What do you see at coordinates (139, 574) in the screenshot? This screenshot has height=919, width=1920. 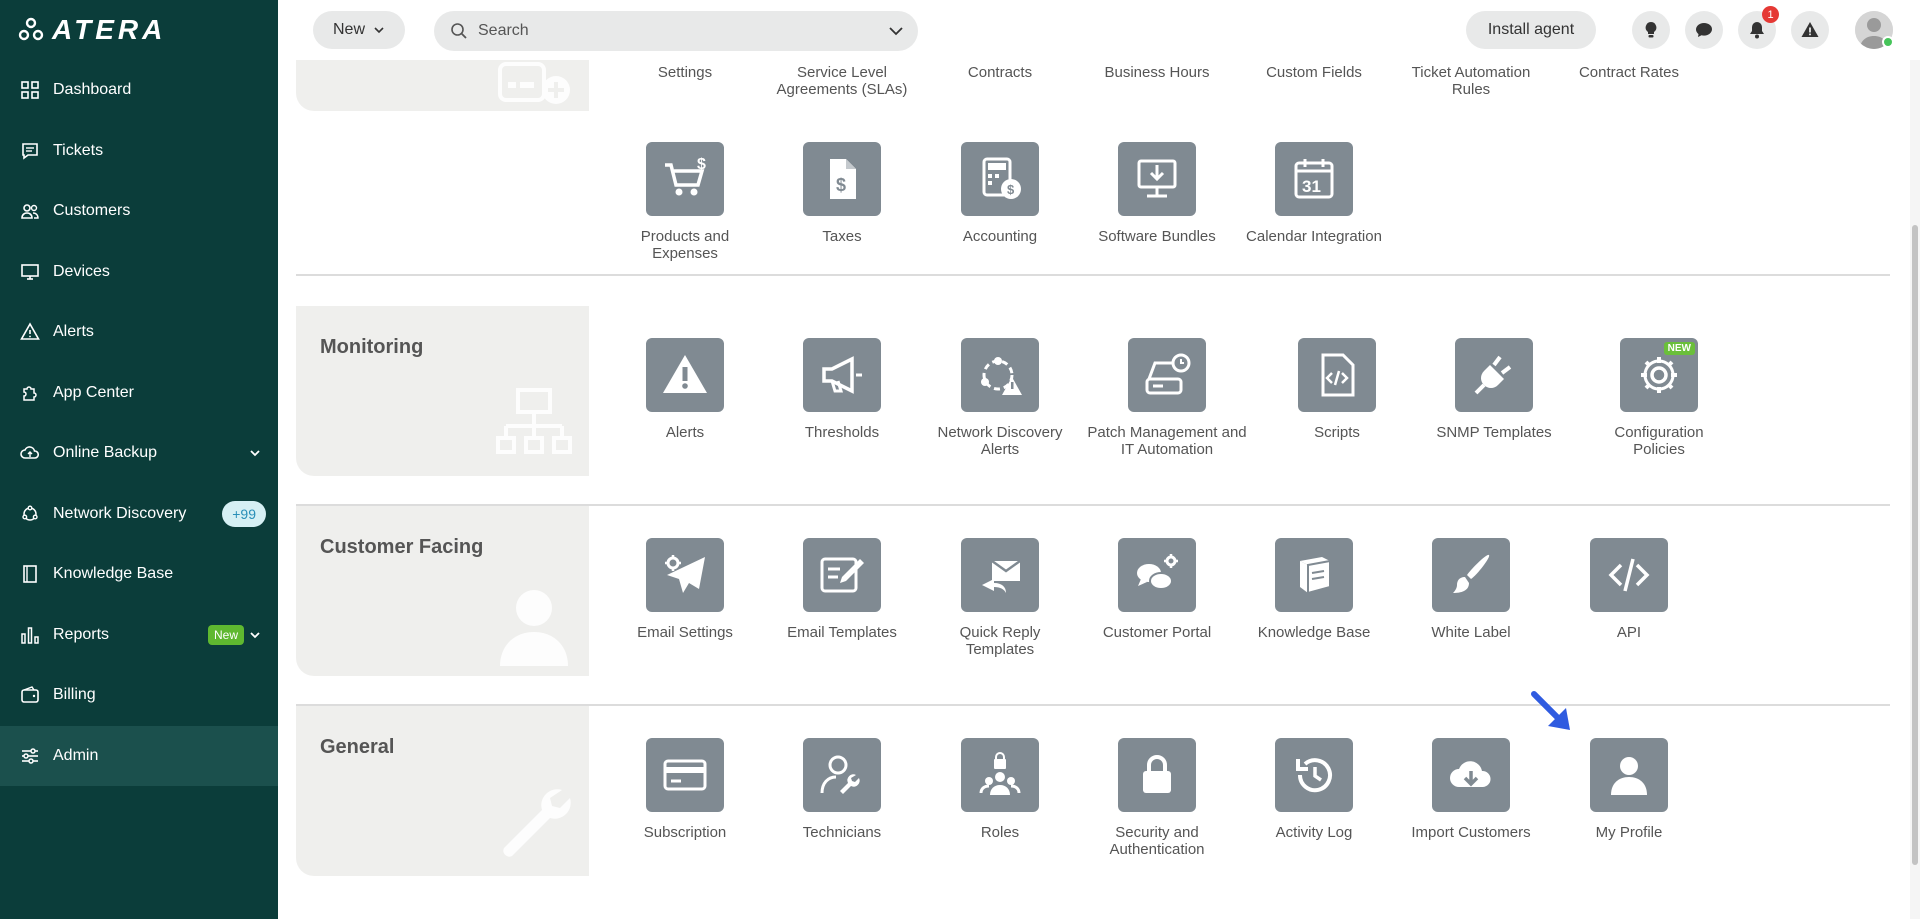 I see `sidebar-item-knowledge-base: Knowledge Base` at bounding box center [139, 574].